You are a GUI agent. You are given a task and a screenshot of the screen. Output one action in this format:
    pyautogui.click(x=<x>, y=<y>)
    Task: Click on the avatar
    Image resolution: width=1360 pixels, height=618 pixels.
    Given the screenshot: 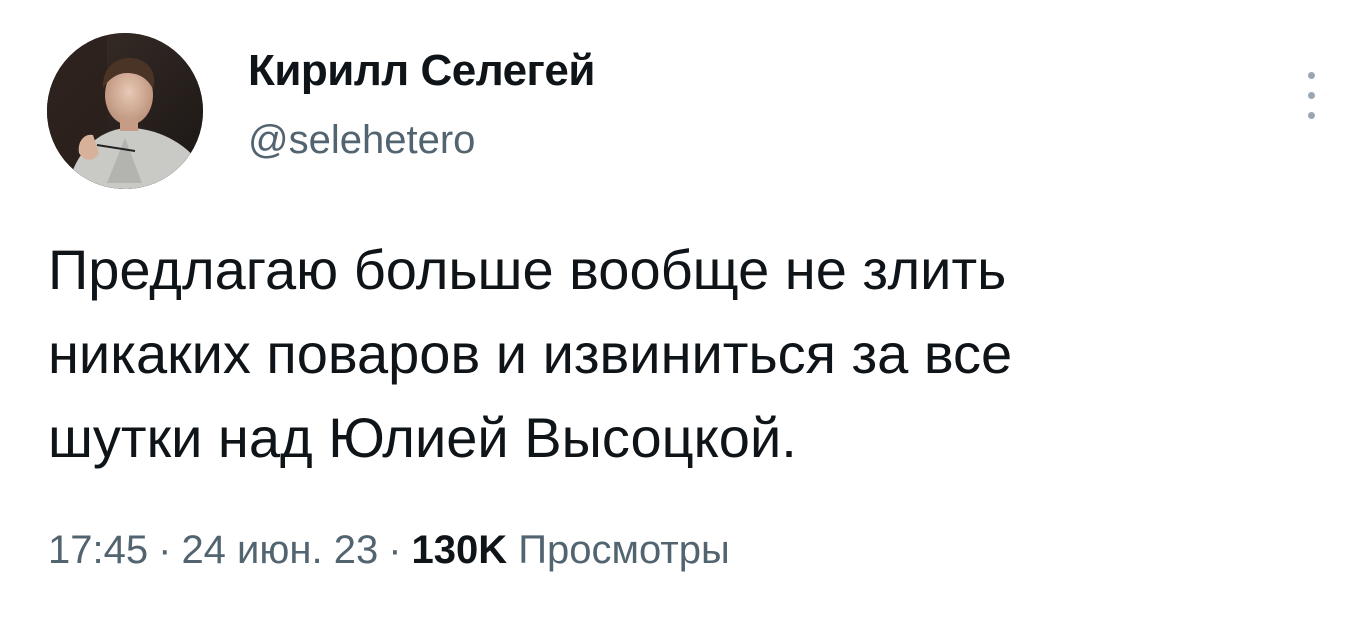 What is the action you would take?
    pyautogui.click(x=125, y=111)
    